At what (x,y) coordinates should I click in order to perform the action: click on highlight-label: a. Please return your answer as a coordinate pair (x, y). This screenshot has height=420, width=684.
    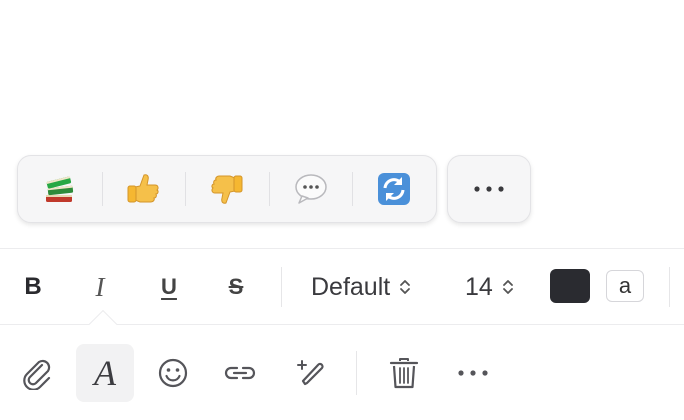
    Looking at the image, I should click on (625, 285).